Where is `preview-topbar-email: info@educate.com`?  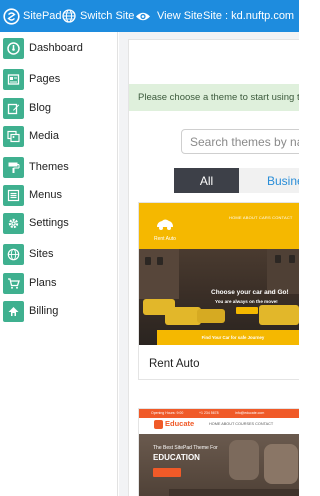 preview-topbar-email: info@educate.com is located at coordinates (250, 413).